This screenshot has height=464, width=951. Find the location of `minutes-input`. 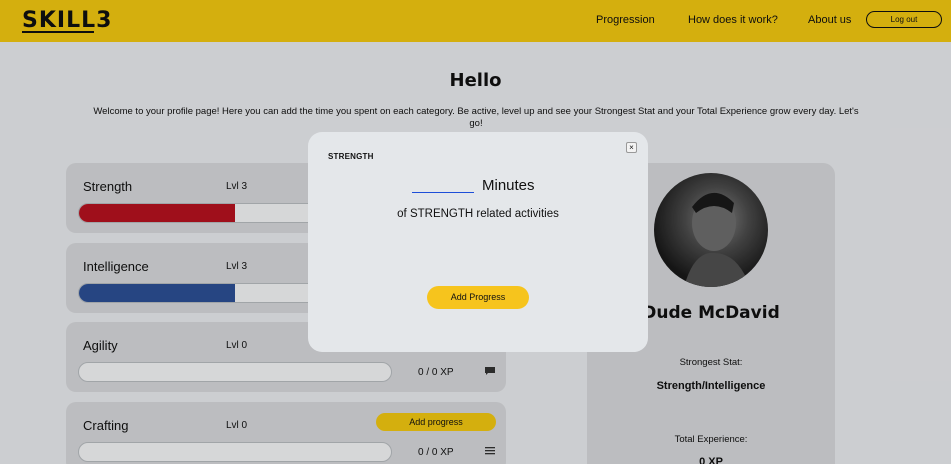

minutes-input is located at coordinates (443, 185).